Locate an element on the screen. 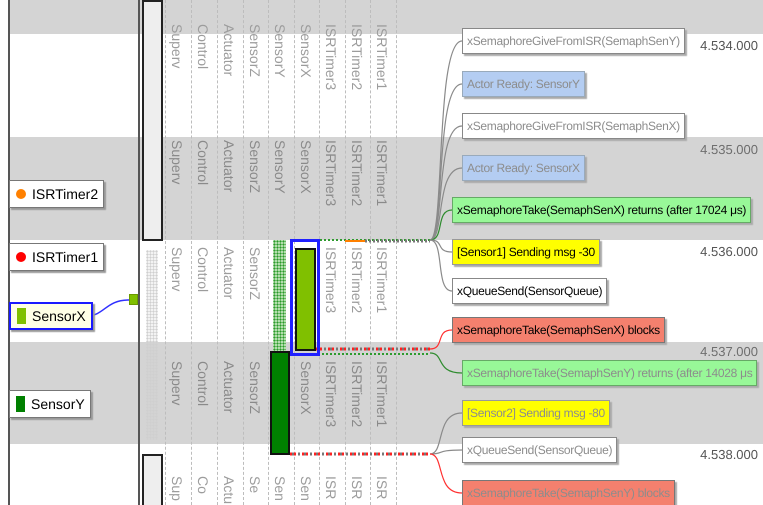 The width and height of the screenshot is (763, 505). event-label: xSemaphoreTake(SemaphSenX) returns (after 17024 μs) is located at coordinates (602, 210).